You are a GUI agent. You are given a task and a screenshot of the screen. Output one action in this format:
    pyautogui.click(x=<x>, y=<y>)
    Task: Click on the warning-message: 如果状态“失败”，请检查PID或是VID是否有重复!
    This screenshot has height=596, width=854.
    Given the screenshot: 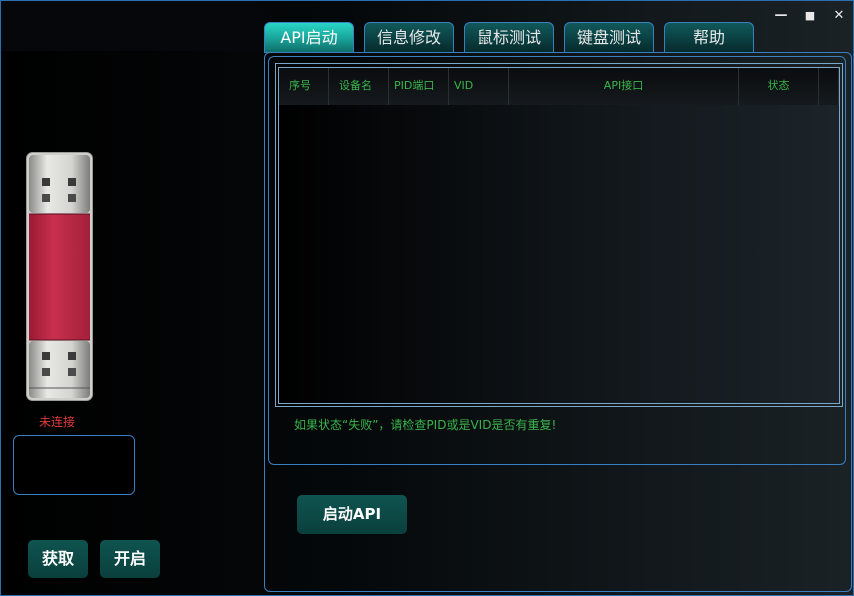 What is the action you would take?
    pyautogui.click(x=425, y=425)
    